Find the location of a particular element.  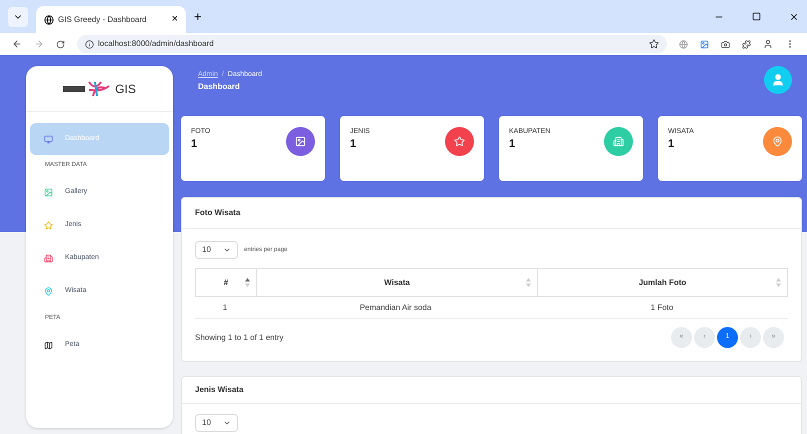

address-bar: localhost:8000/admin/dashboard is located at coordinates (372, 44).